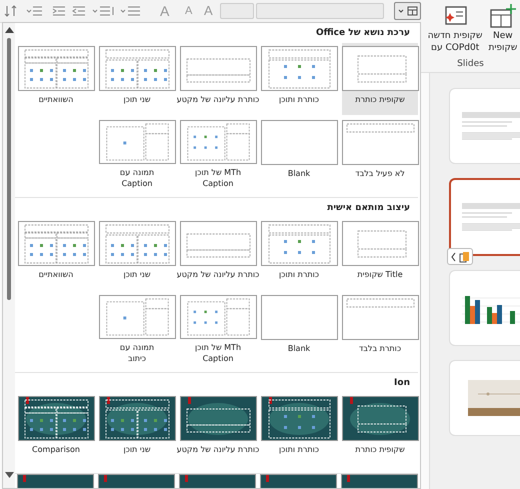  Describe the element at coordinates (380, 173) in the screenshot. I see `layout-label: לא פעיל בלבד` at that location.